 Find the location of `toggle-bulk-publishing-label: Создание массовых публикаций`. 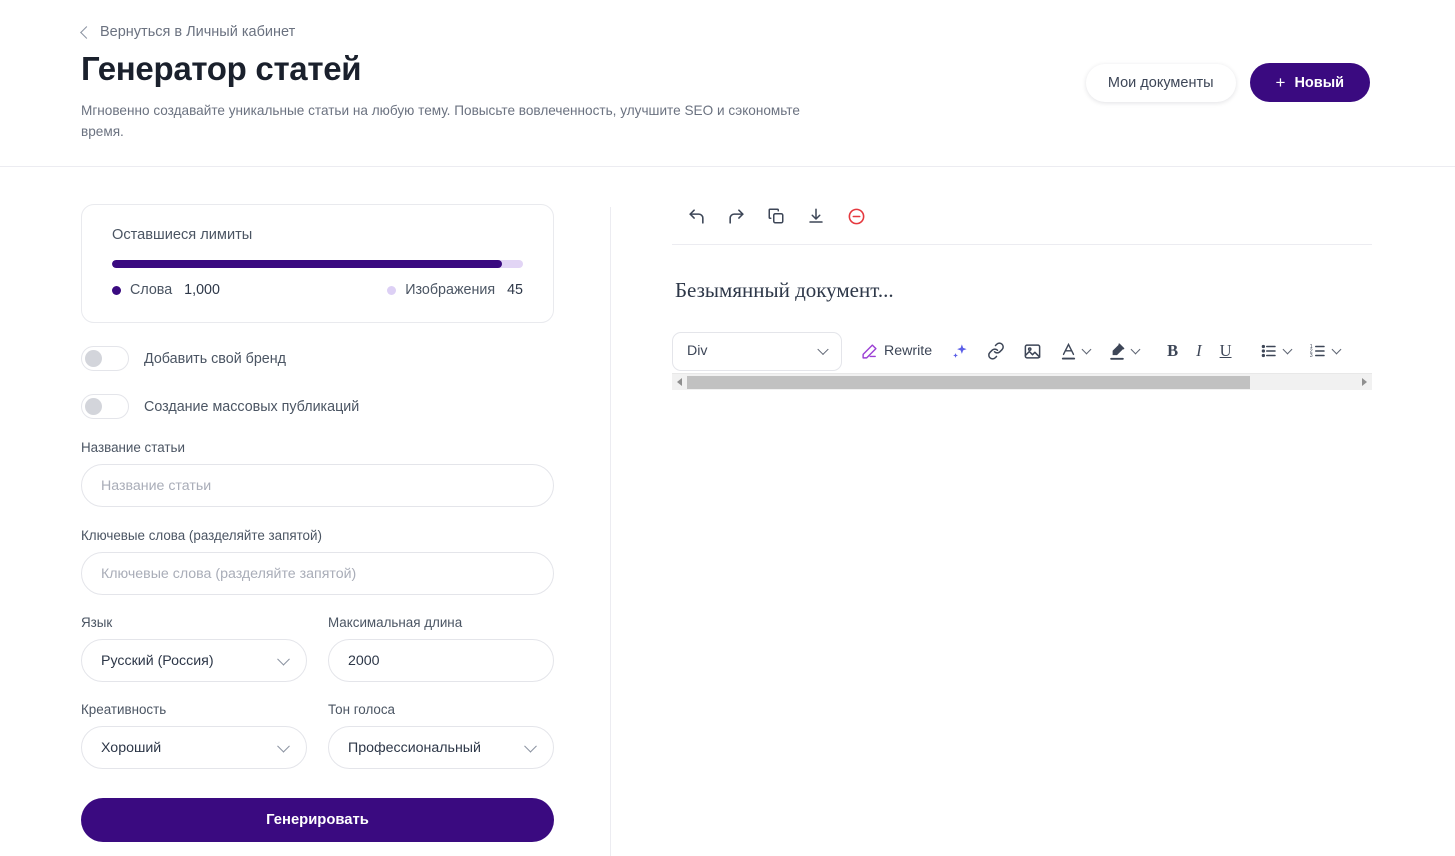

toggle-bulk-publishing-label: Создание массовых публикаций is located at coordinates (252, 406).